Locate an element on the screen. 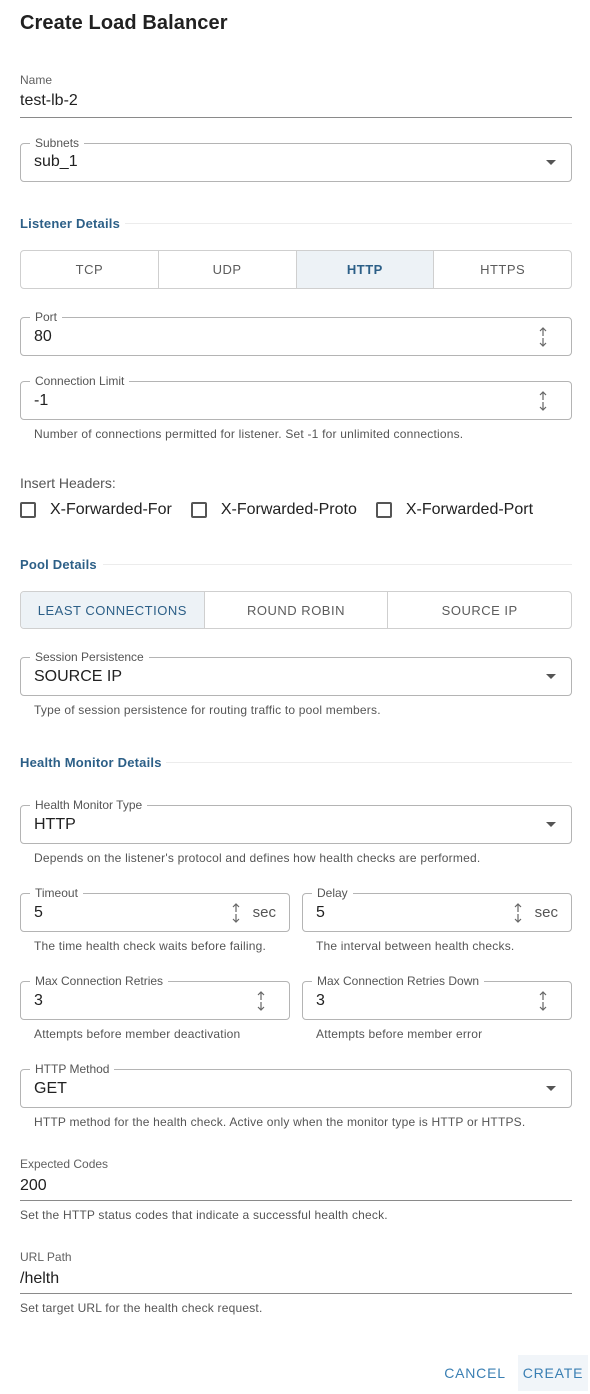  create-button: CREATE is located at coordinates (553, 1373).